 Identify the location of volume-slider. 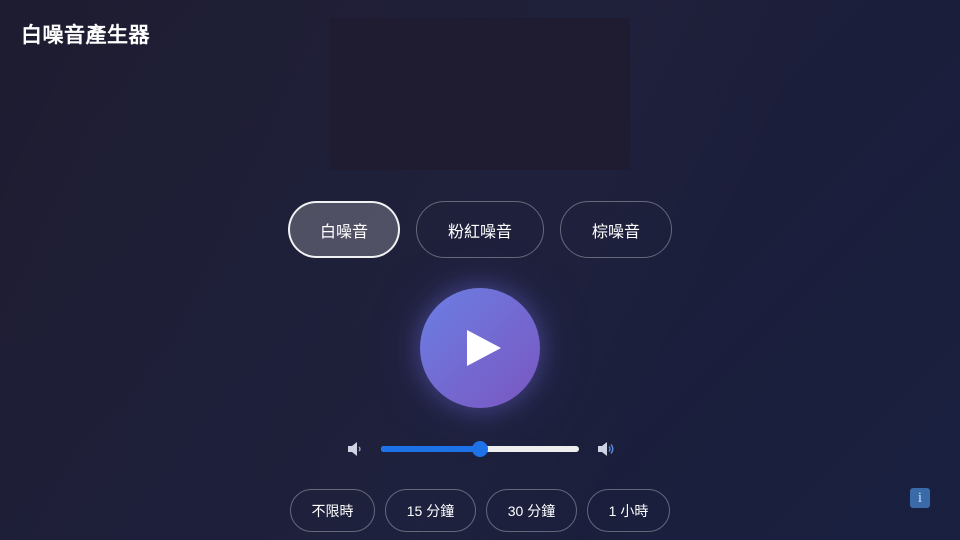
(480, 449).